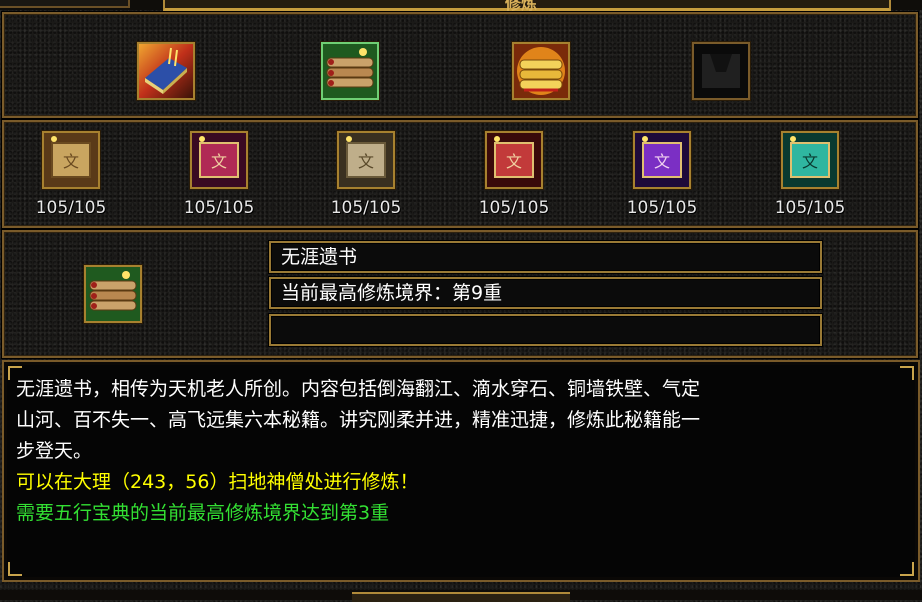  What do you see at coordinates (54, 451) in the screenshot?
I see `desc-line-3: 步登天。` at bounding box center [54, 451].